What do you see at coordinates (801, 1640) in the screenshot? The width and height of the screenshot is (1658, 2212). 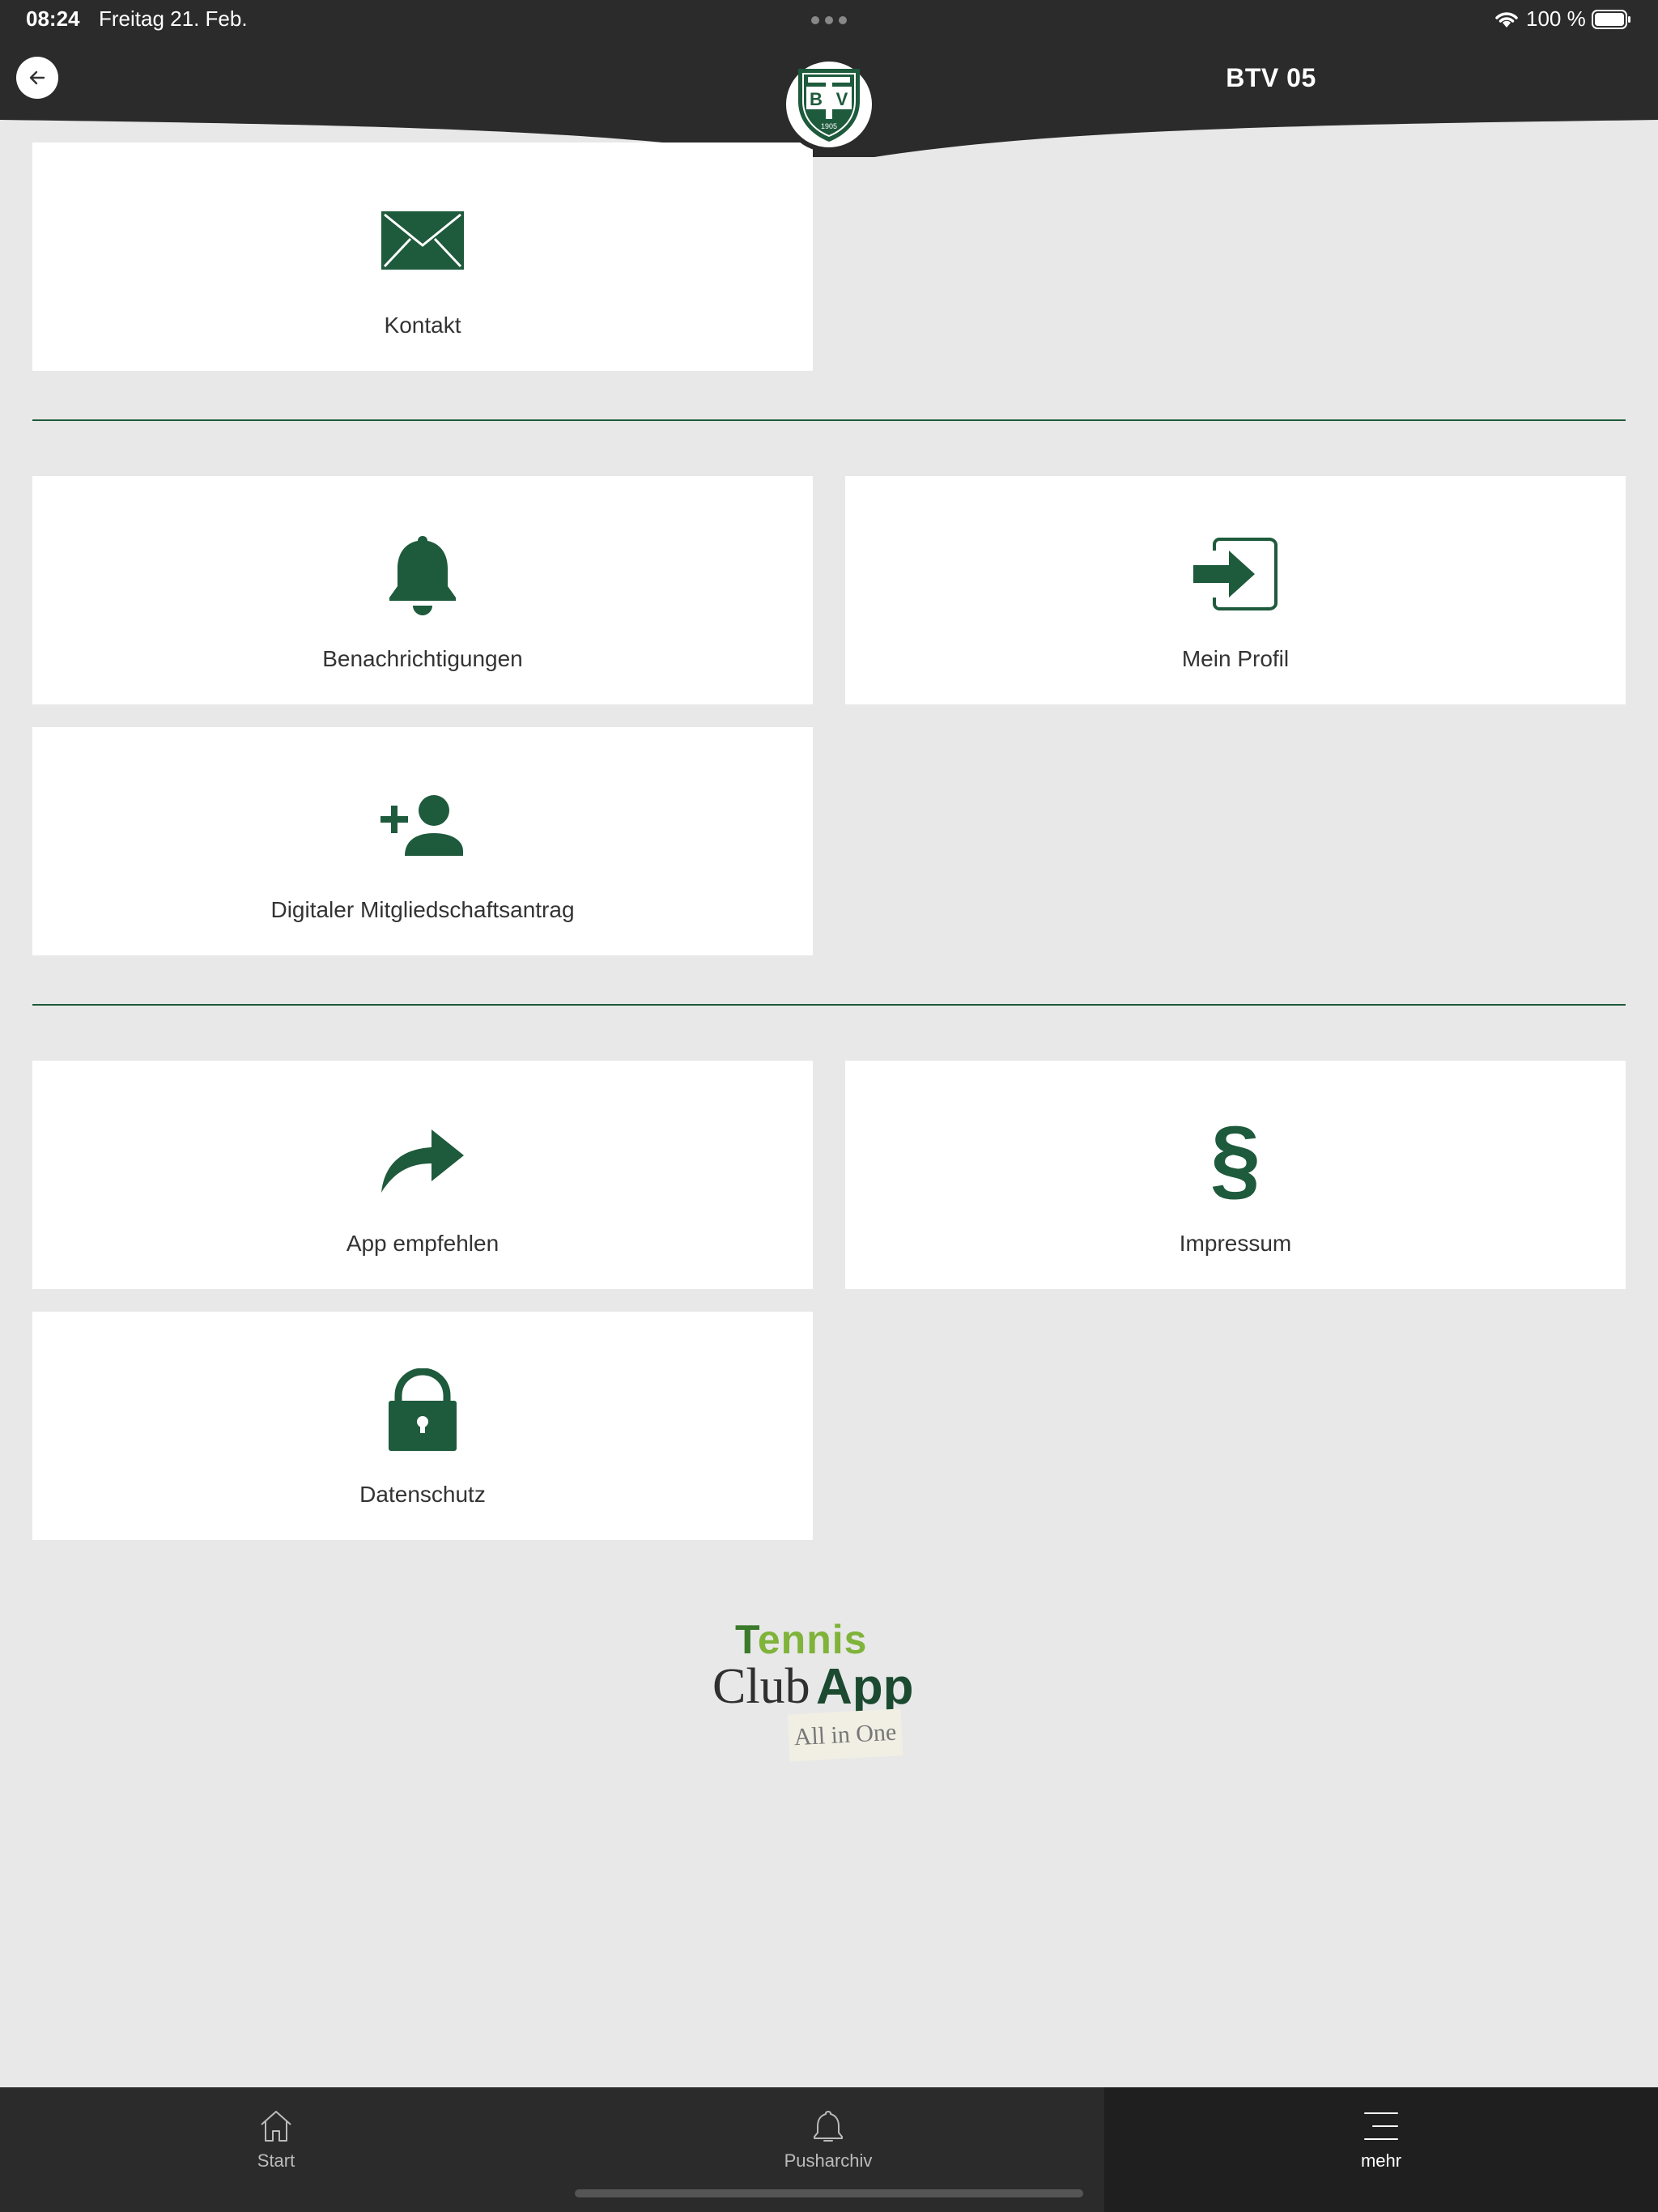 I see `brand-tennis: Tennis` at bounding box center [801, 1640].